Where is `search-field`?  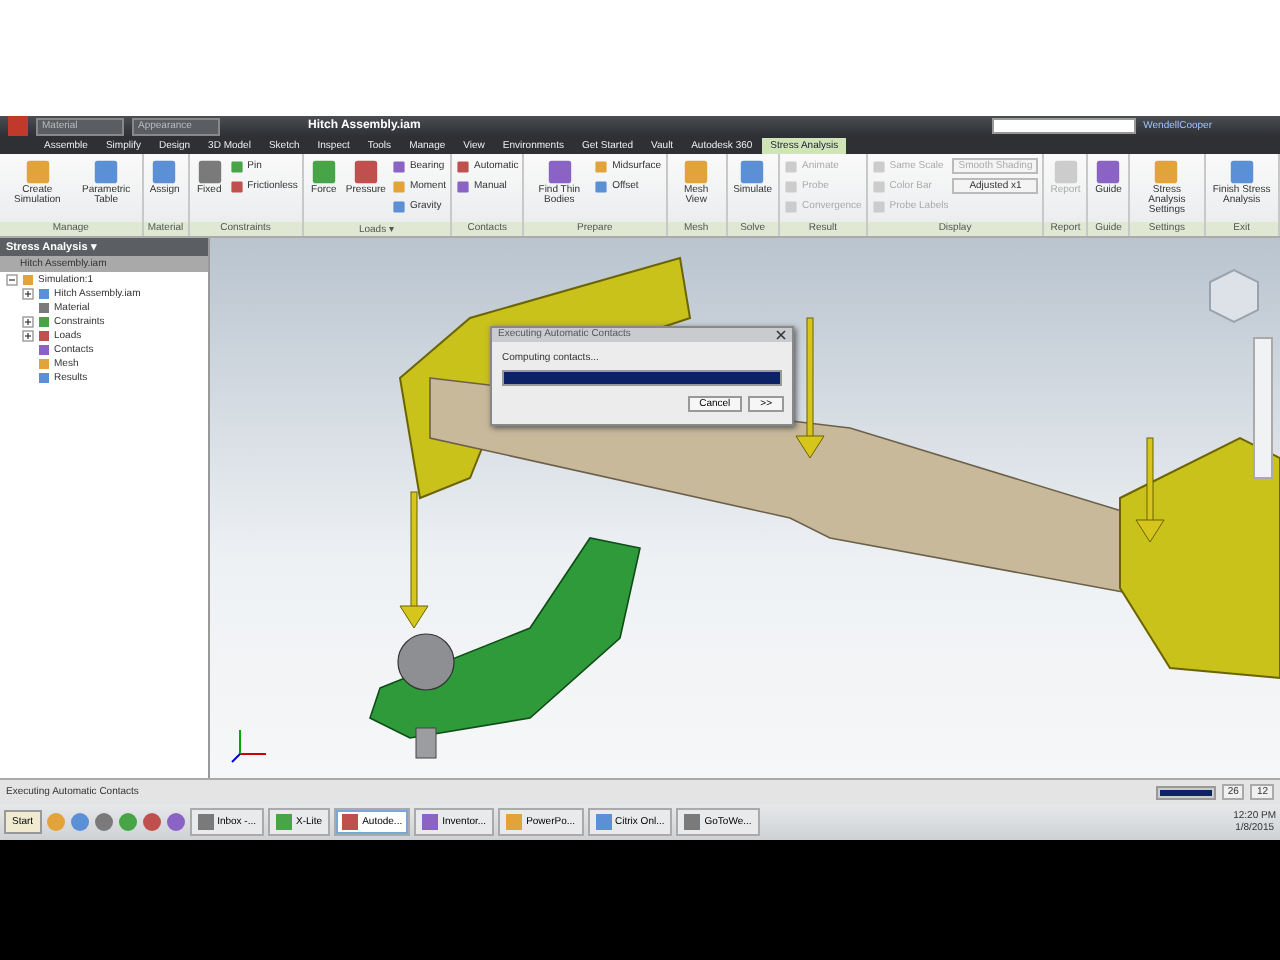 search-field is located at coordinates (1063, 126).